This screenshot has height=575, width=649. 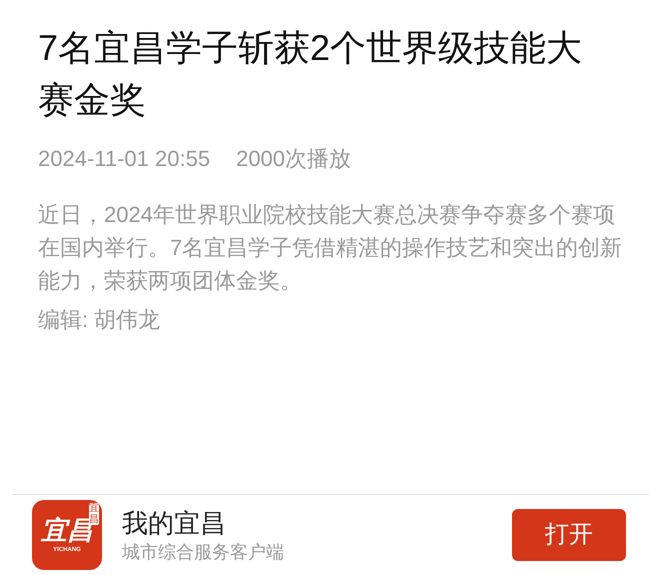 What do you see at coordinates (330, 248) in the screenshot?
I see `article-summary: 近日，2024年世界职业院校技能大赛总决赛争夺赛多个赛项在国内举行。7名宜昌学子凭借精湛的操作技艺和突出的创新能力，荣获两项团体金奖。` at bounding box center [330, 248].